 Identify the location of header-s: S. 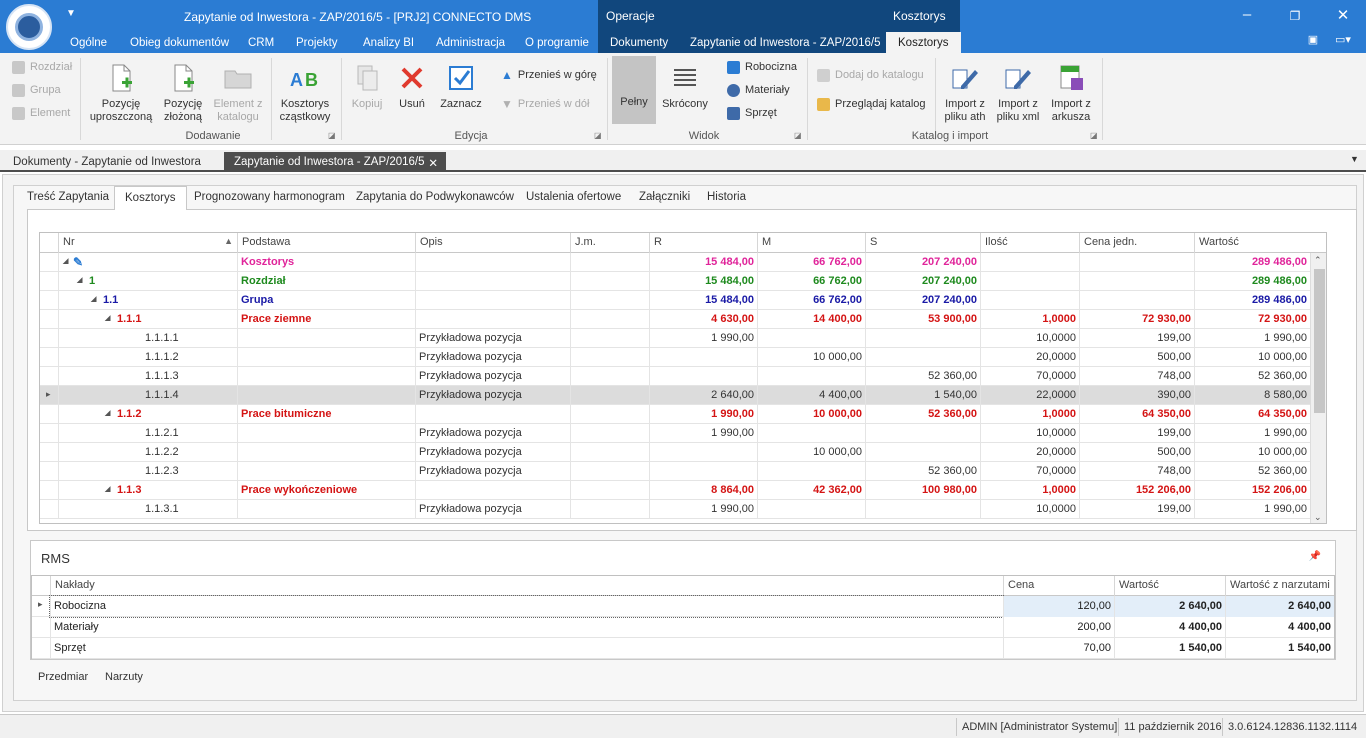
(922, 243).